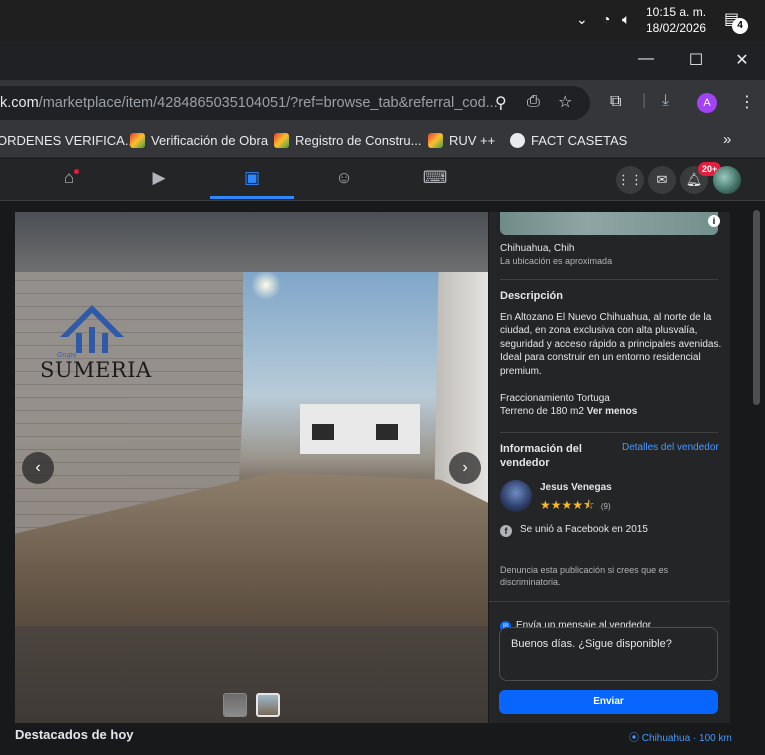 The height and width of the screenshot is (755, 765). I want to click on marketplace-icon: ▣, so click(252, 178).